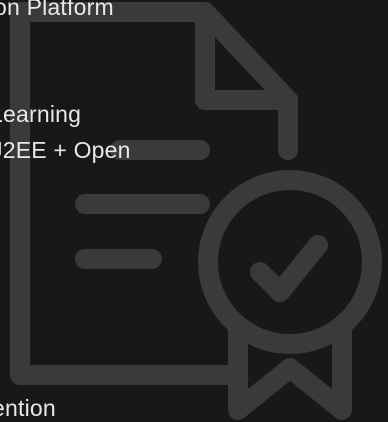  I want to click on text-line-1: on Platform, so click(57, 10).